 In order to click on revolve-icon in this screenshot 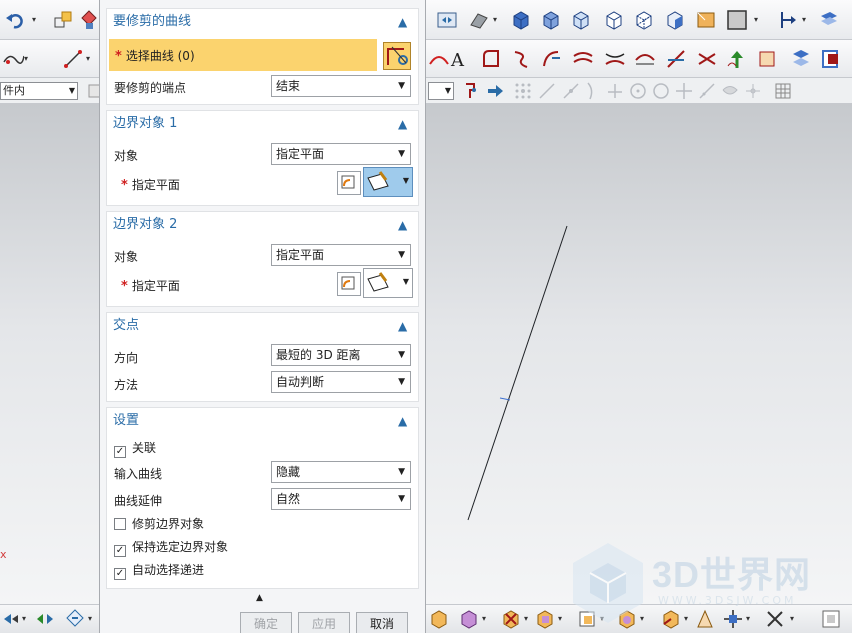, I will do `click(545, 619)`.